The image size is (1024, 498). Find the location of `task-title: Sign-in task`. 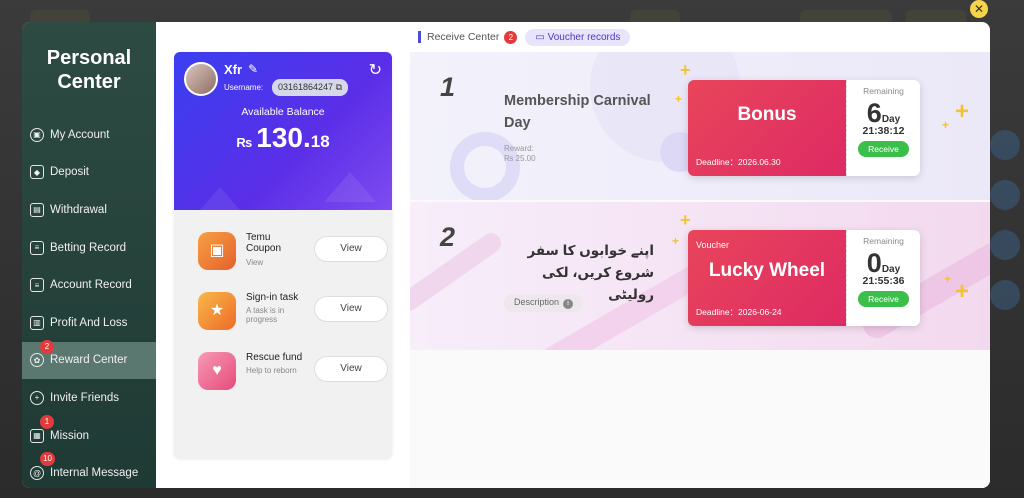

task-title: Sign-in task is located at coordinates (272, 297).